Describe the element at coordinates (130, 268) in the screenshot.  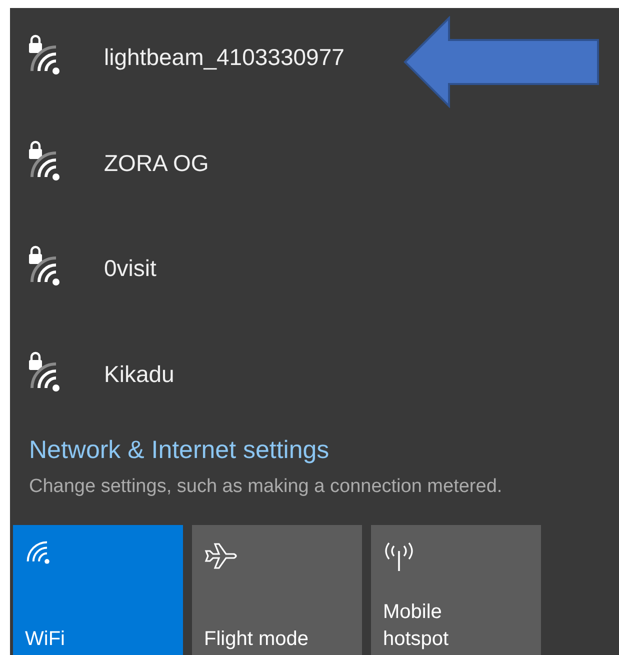
I see `network-name: 0visit` at that location.